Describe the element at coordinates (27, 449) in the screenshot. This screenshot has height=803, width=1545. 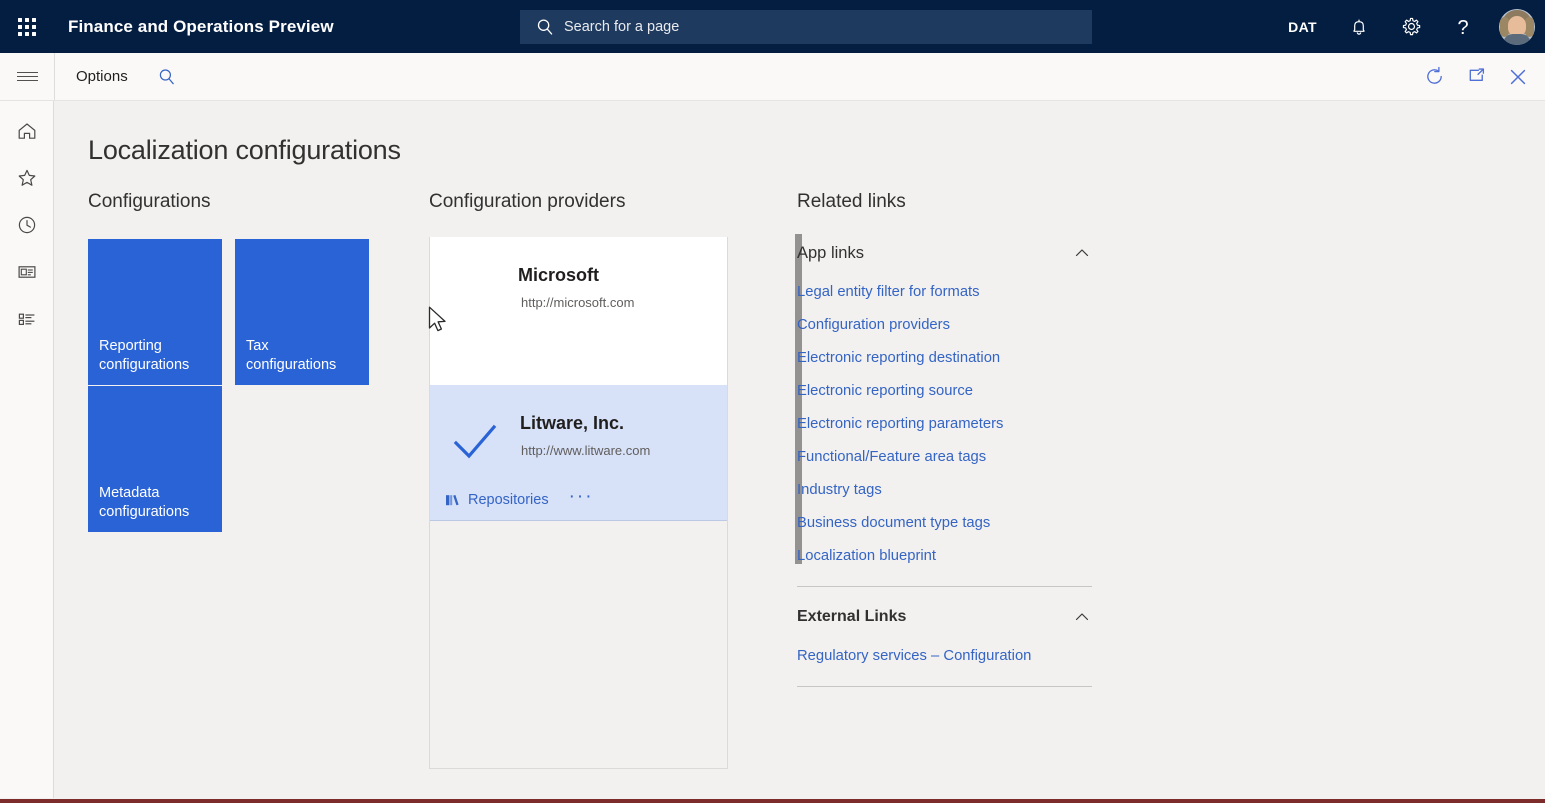
I see `left-navigation-rail` at that location.